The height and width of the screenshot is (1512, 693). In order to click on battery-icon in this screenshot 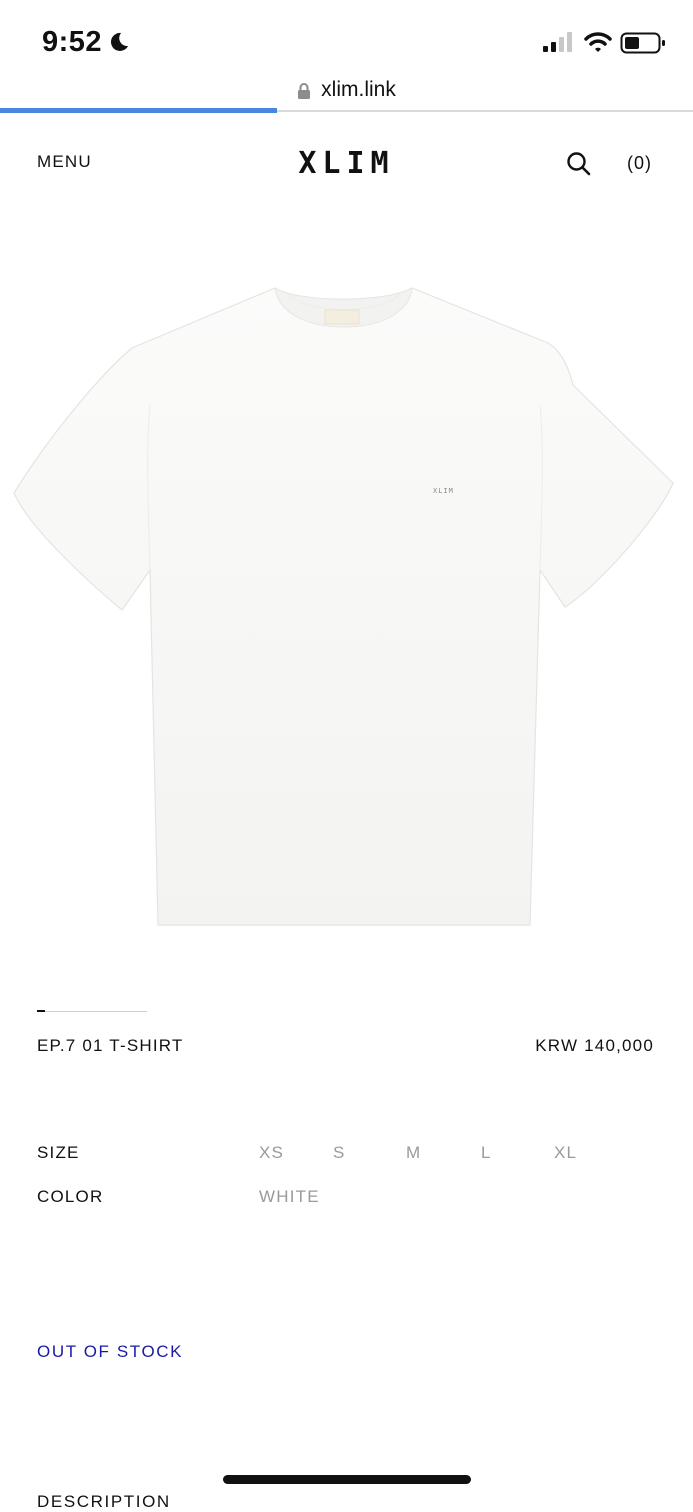, I will do `click(642, 43)`.